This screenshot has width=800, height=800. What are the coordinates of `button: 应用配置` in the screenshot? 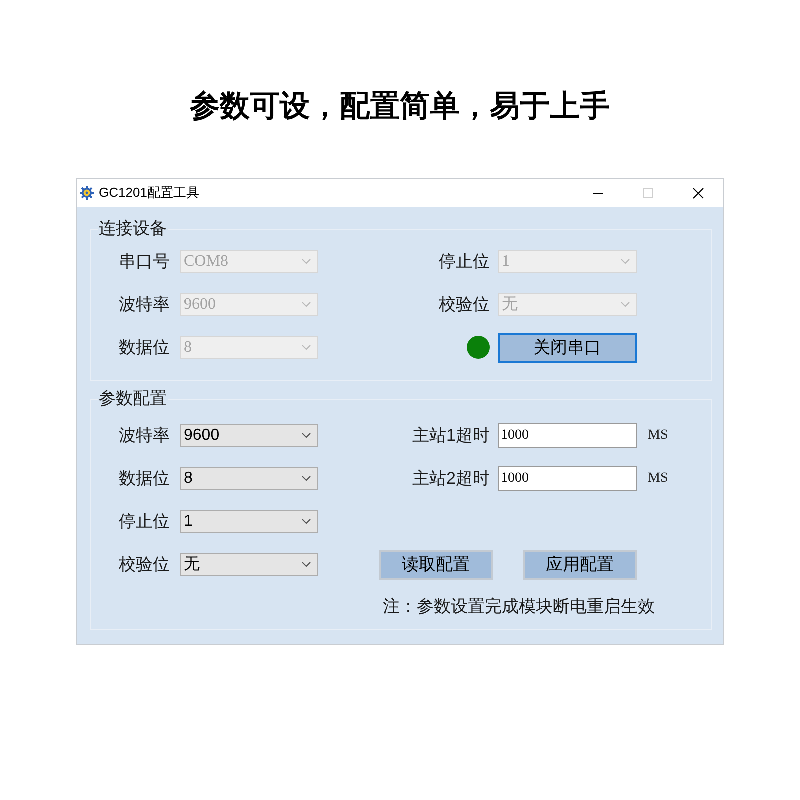 It's located at (580, 565).